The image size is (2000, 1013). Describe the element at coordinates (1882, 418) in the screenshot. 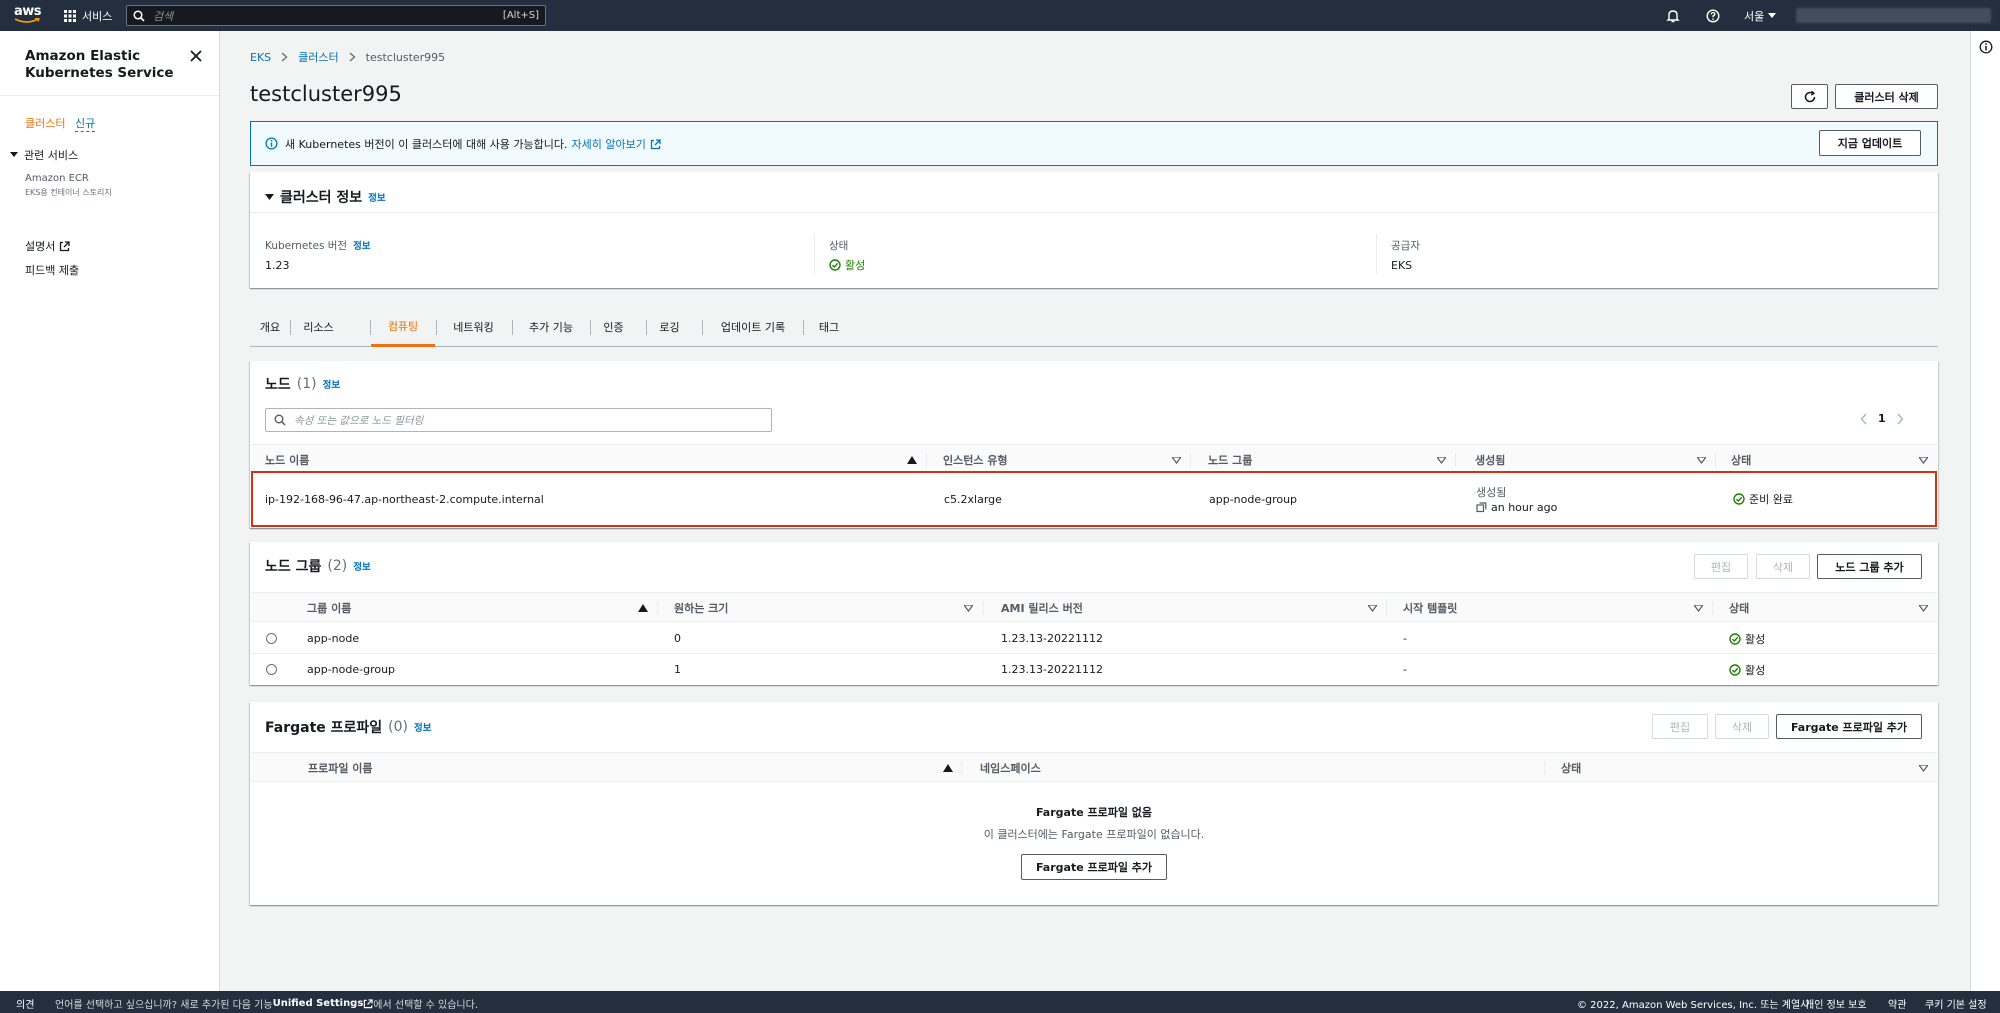

I see `current-page: 1` at that location.